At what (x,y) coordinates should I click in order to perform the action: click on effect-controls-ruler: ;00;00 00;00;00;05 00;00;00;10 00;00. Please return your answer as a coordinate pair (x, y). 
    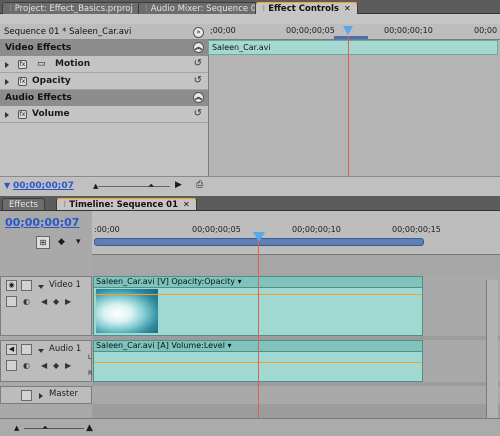
    Looking at the image, I should click on (354, 32).